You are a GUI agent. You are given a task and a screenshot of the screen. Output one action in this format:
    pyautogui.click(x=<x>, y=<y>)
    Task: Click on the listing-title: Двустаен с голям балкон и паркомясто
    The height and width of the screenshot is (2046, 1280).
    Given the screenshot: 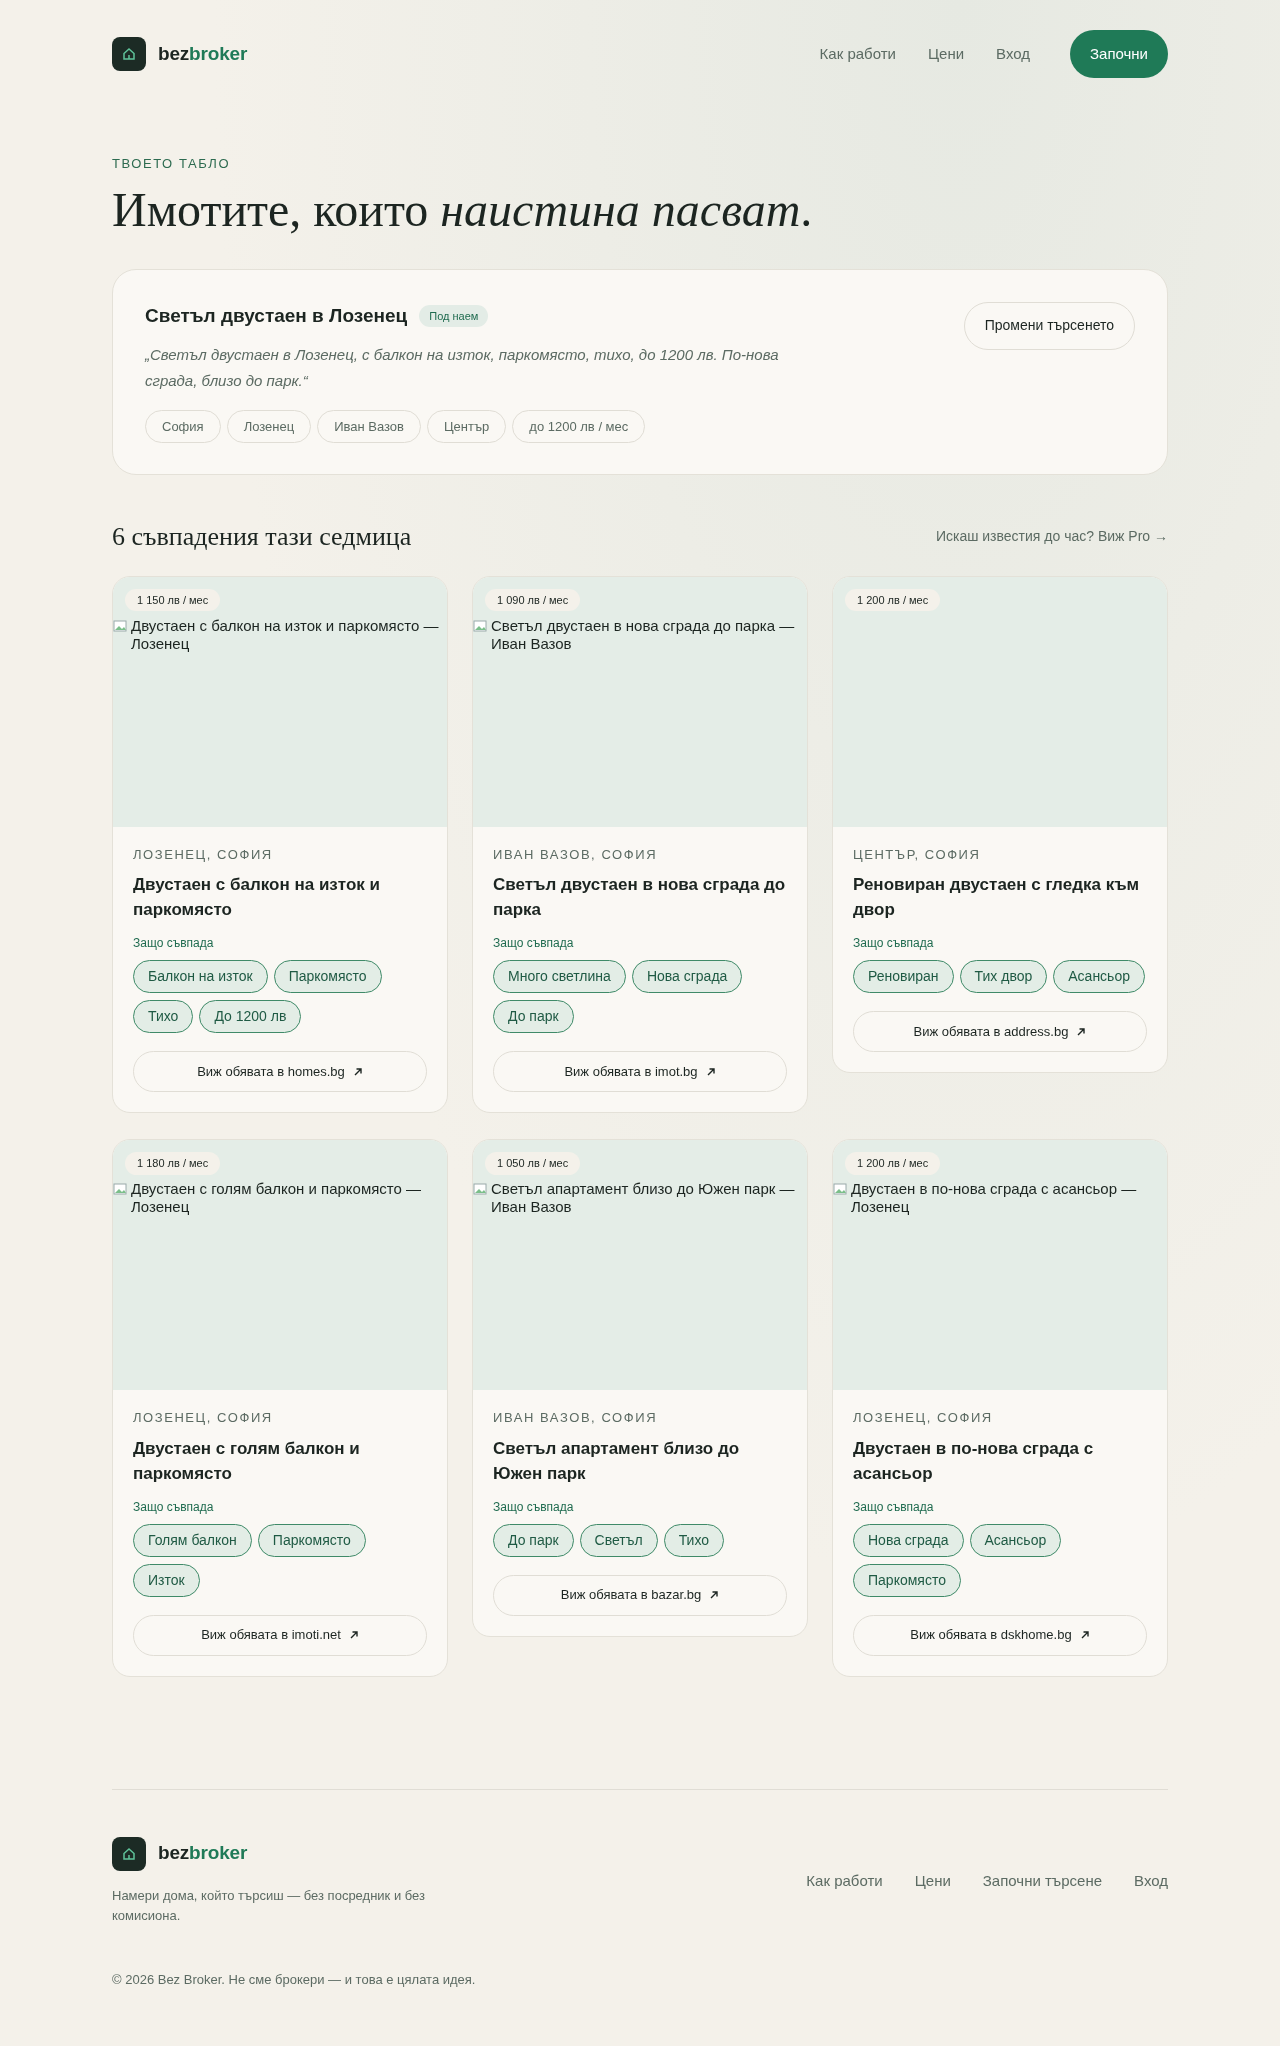 What is the action you would take?
    pyautogui.click(x=247, y=1461)
    